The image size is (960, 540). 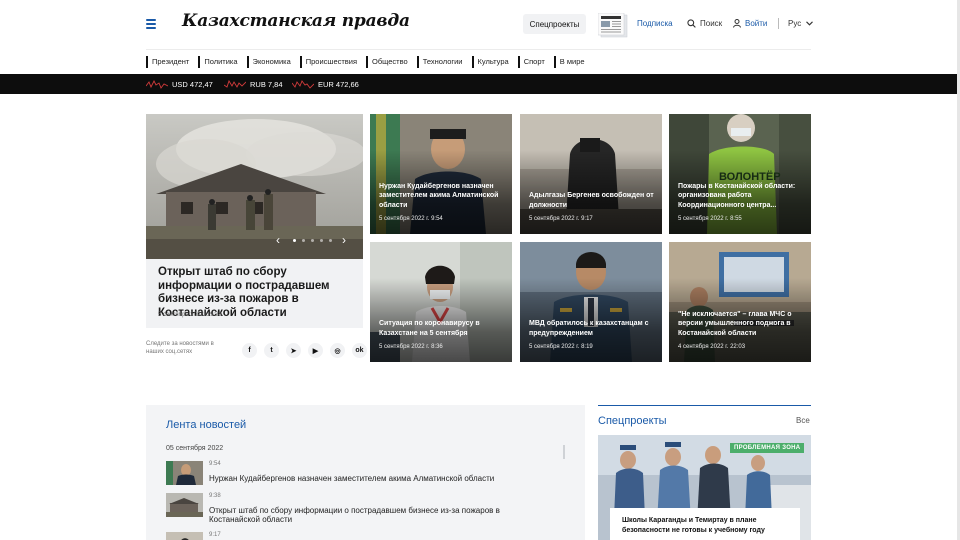 What do you see at coordinates (490, 62) in the screenshot?
I see `category-culture: Культура` at bounding box center [490, 62].